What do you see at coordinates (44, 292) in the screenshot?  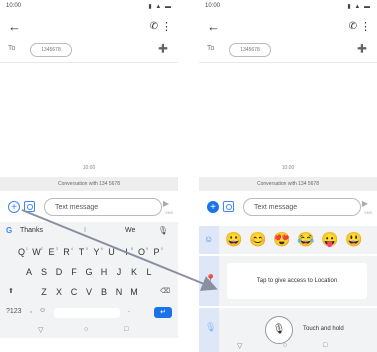 I see `key-z: Z` at bounding box center [44, 292].